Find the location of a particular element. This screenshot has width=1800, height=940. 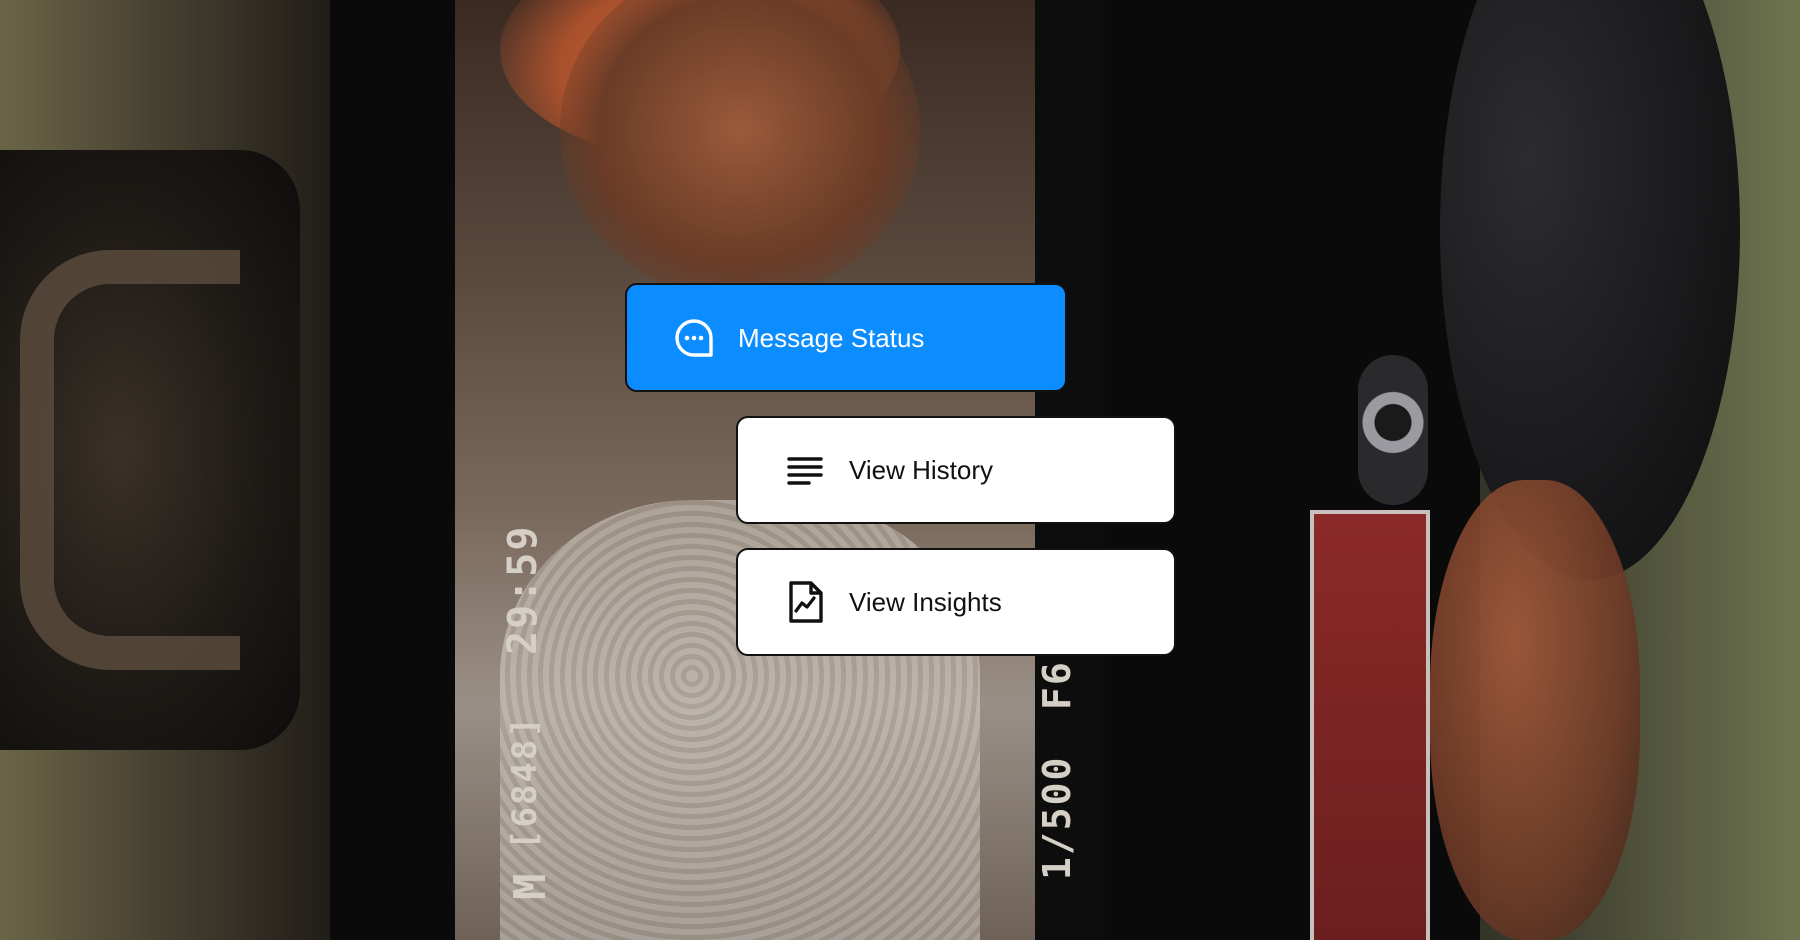

view-history-label: View History is located at coordinates (921, 470).